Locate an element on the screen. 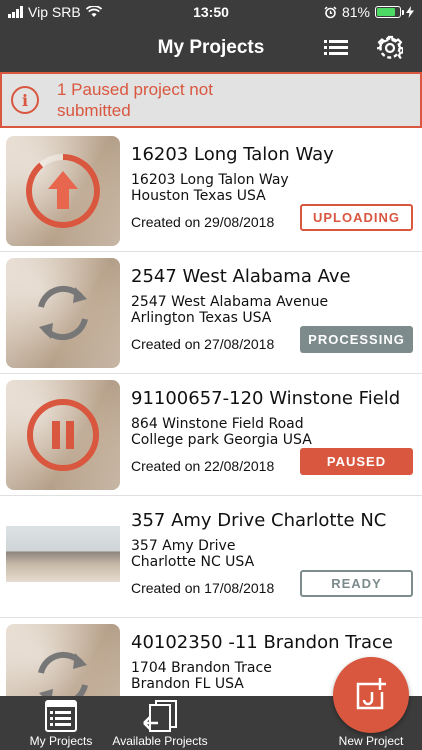  status-bar: Vip SRB 13:50 81% is located at coordinates (211, 12).